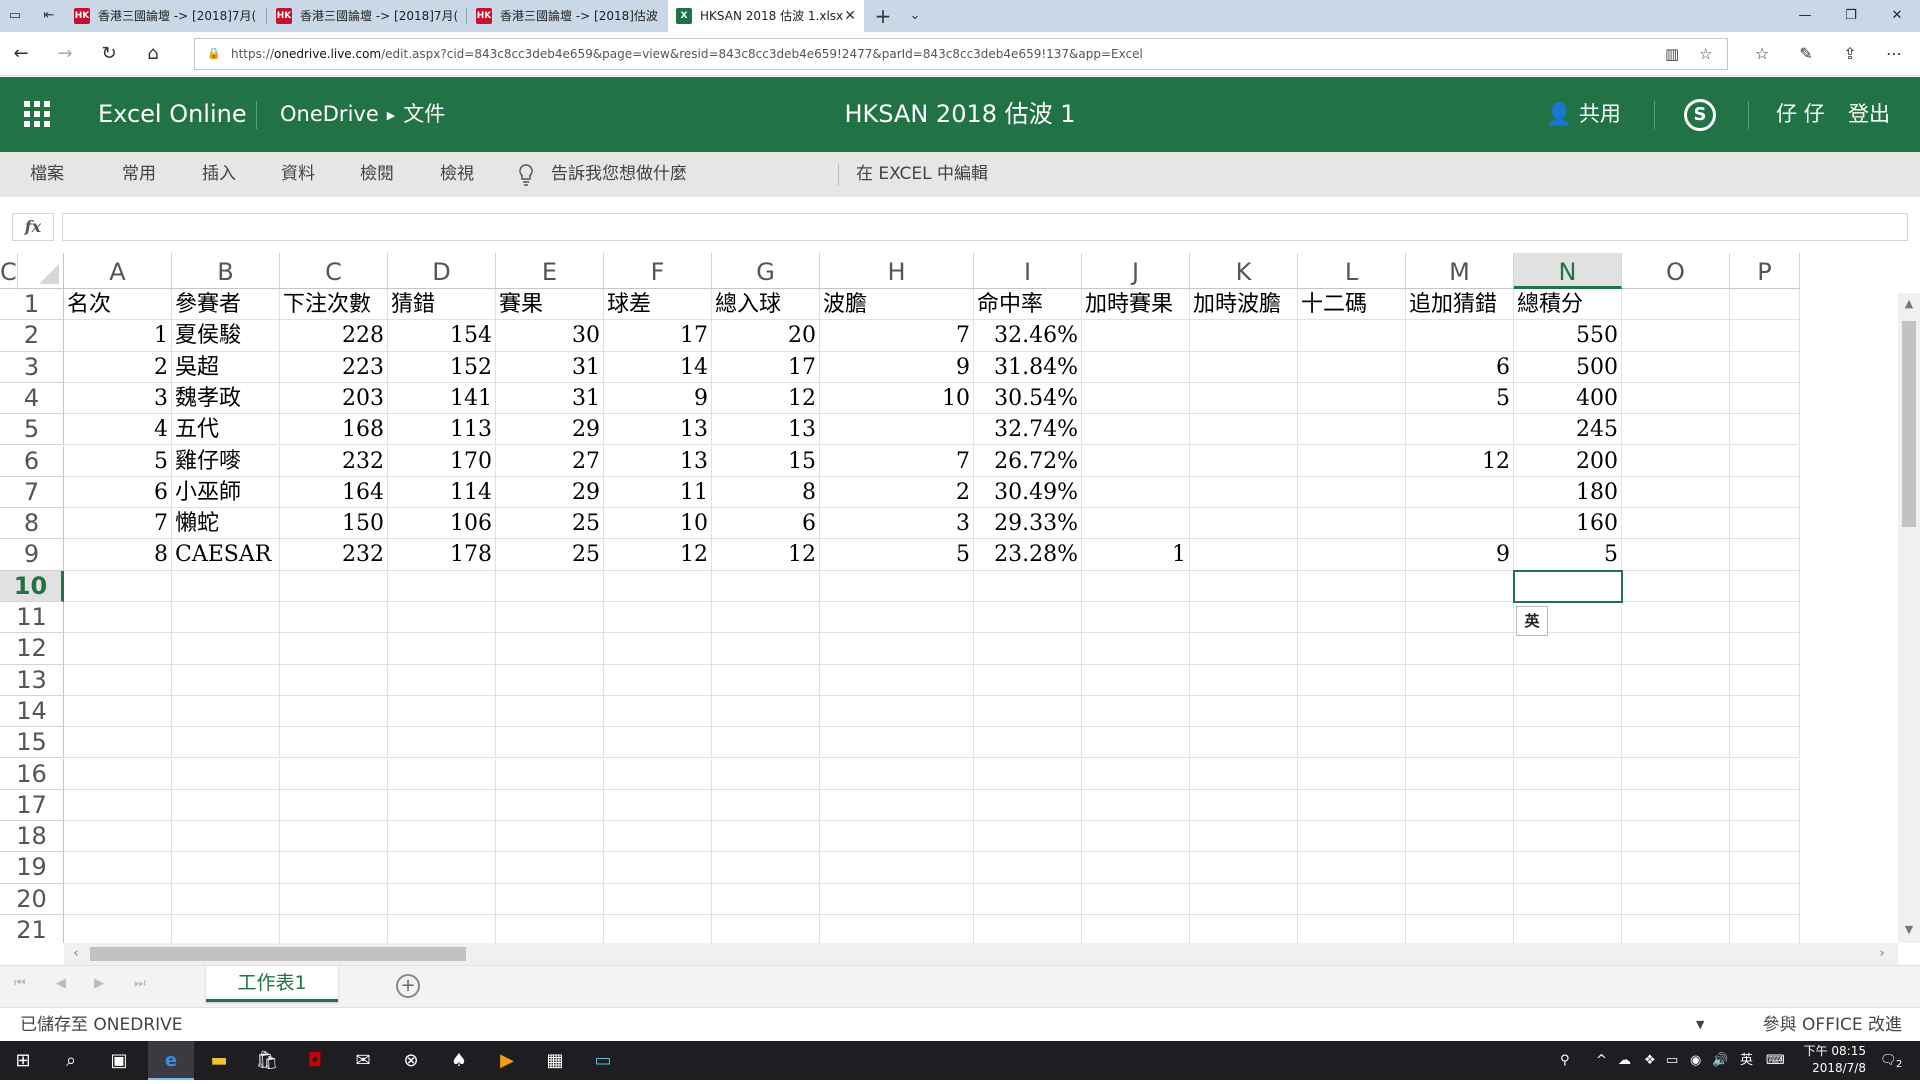  Describe the element at coordinates (118, 398) in the screenshot. I see `data-cell: 3` at that location.